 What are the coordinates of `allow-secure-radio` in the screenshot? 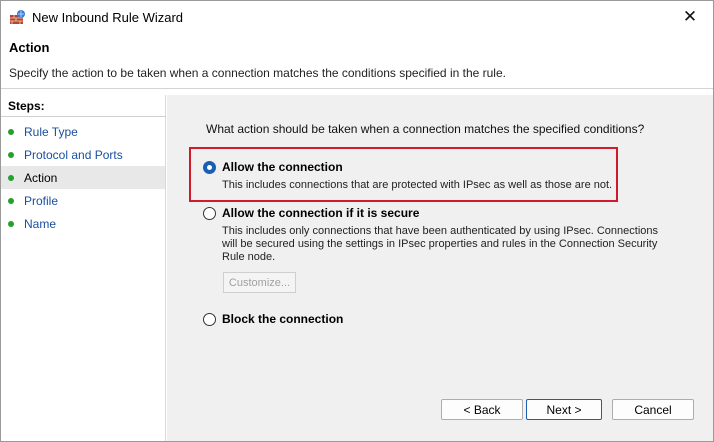 It's located at (209, 213).